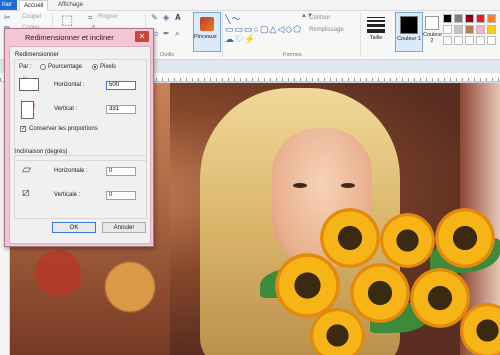  What do you see at coordinates (26, 192) in the screenshot?
I see `skew-vertical-icon: ⧄` at bounding box center [26, 192].